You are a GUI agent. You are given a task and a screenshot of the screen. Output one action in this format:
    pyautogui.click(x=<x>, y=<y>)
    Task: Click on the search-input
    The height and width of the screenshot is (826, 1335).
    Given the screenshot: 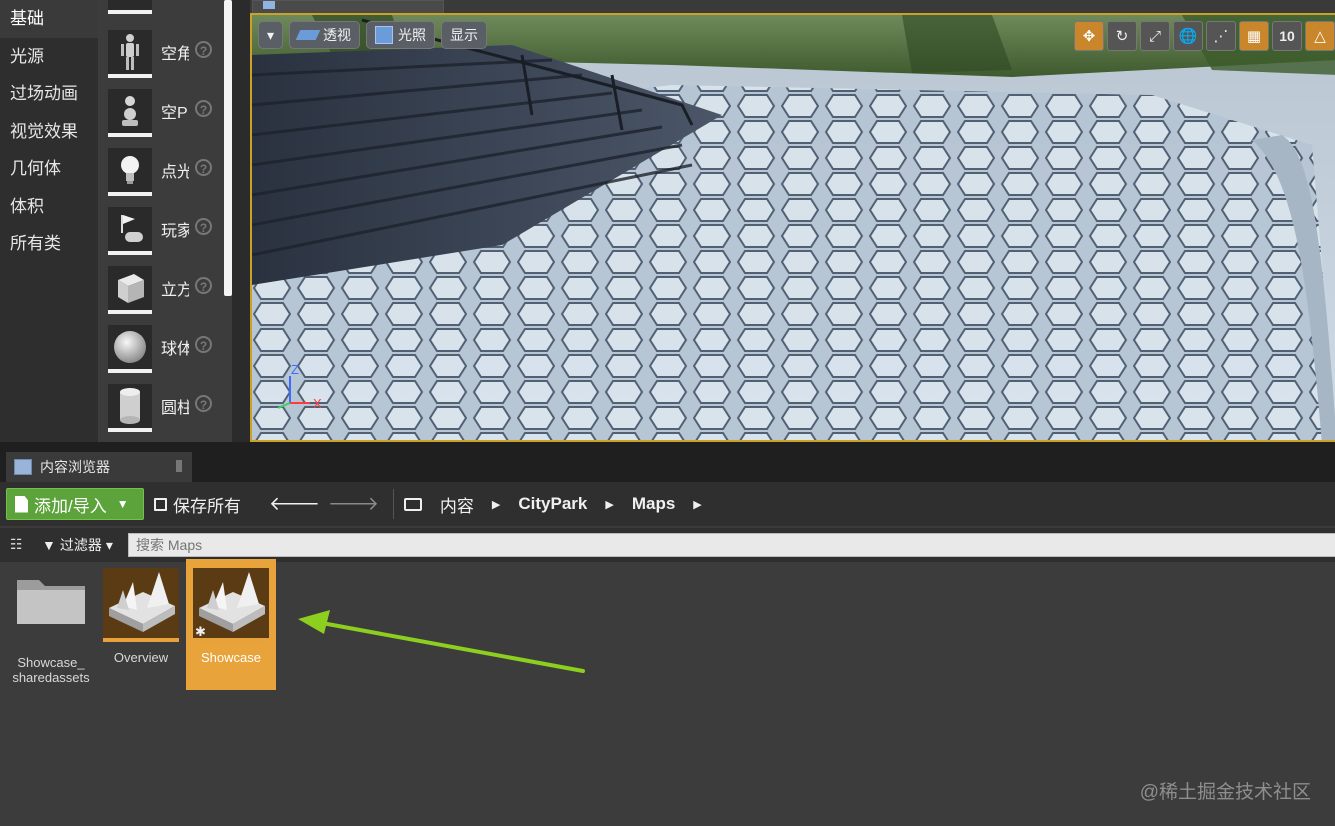 What is the action you would take?
    pyautogui.click(x=731, y=545)
    